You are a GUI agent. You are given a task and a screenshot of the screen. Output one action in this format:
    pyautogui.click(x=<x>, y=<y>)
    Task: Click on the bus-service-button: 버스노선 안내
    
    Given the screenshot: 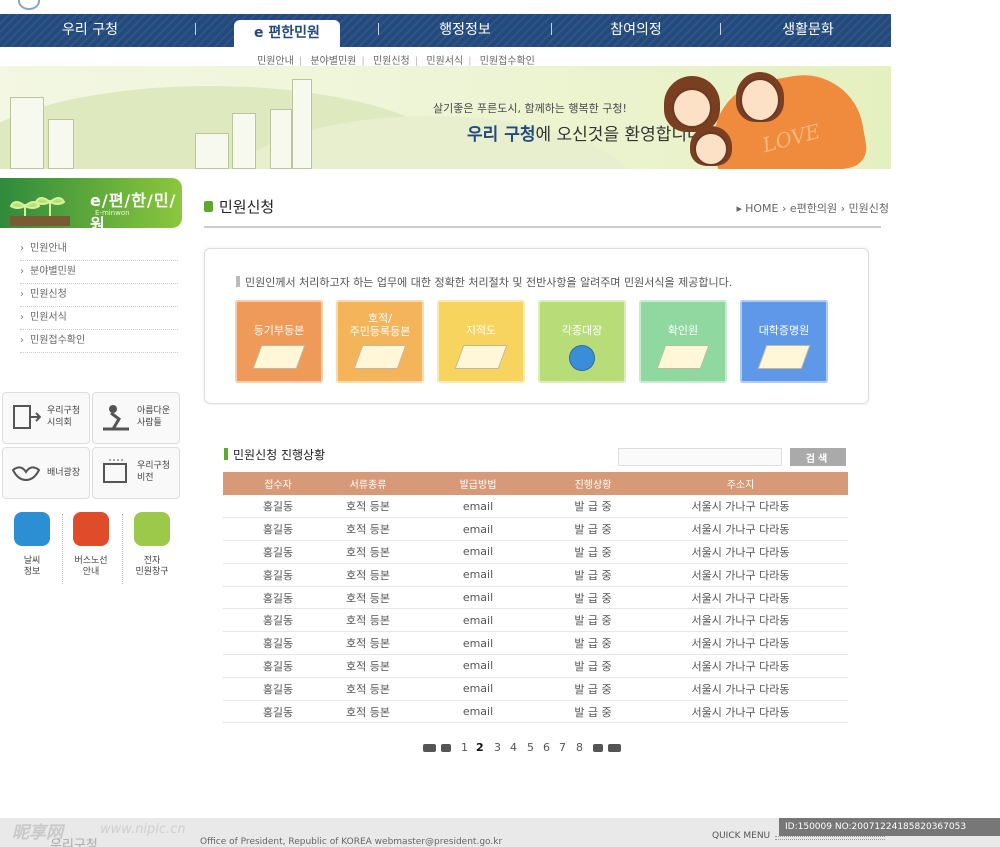 What is the action you would take?
    pyautogui.click(x=91, y=548)
    